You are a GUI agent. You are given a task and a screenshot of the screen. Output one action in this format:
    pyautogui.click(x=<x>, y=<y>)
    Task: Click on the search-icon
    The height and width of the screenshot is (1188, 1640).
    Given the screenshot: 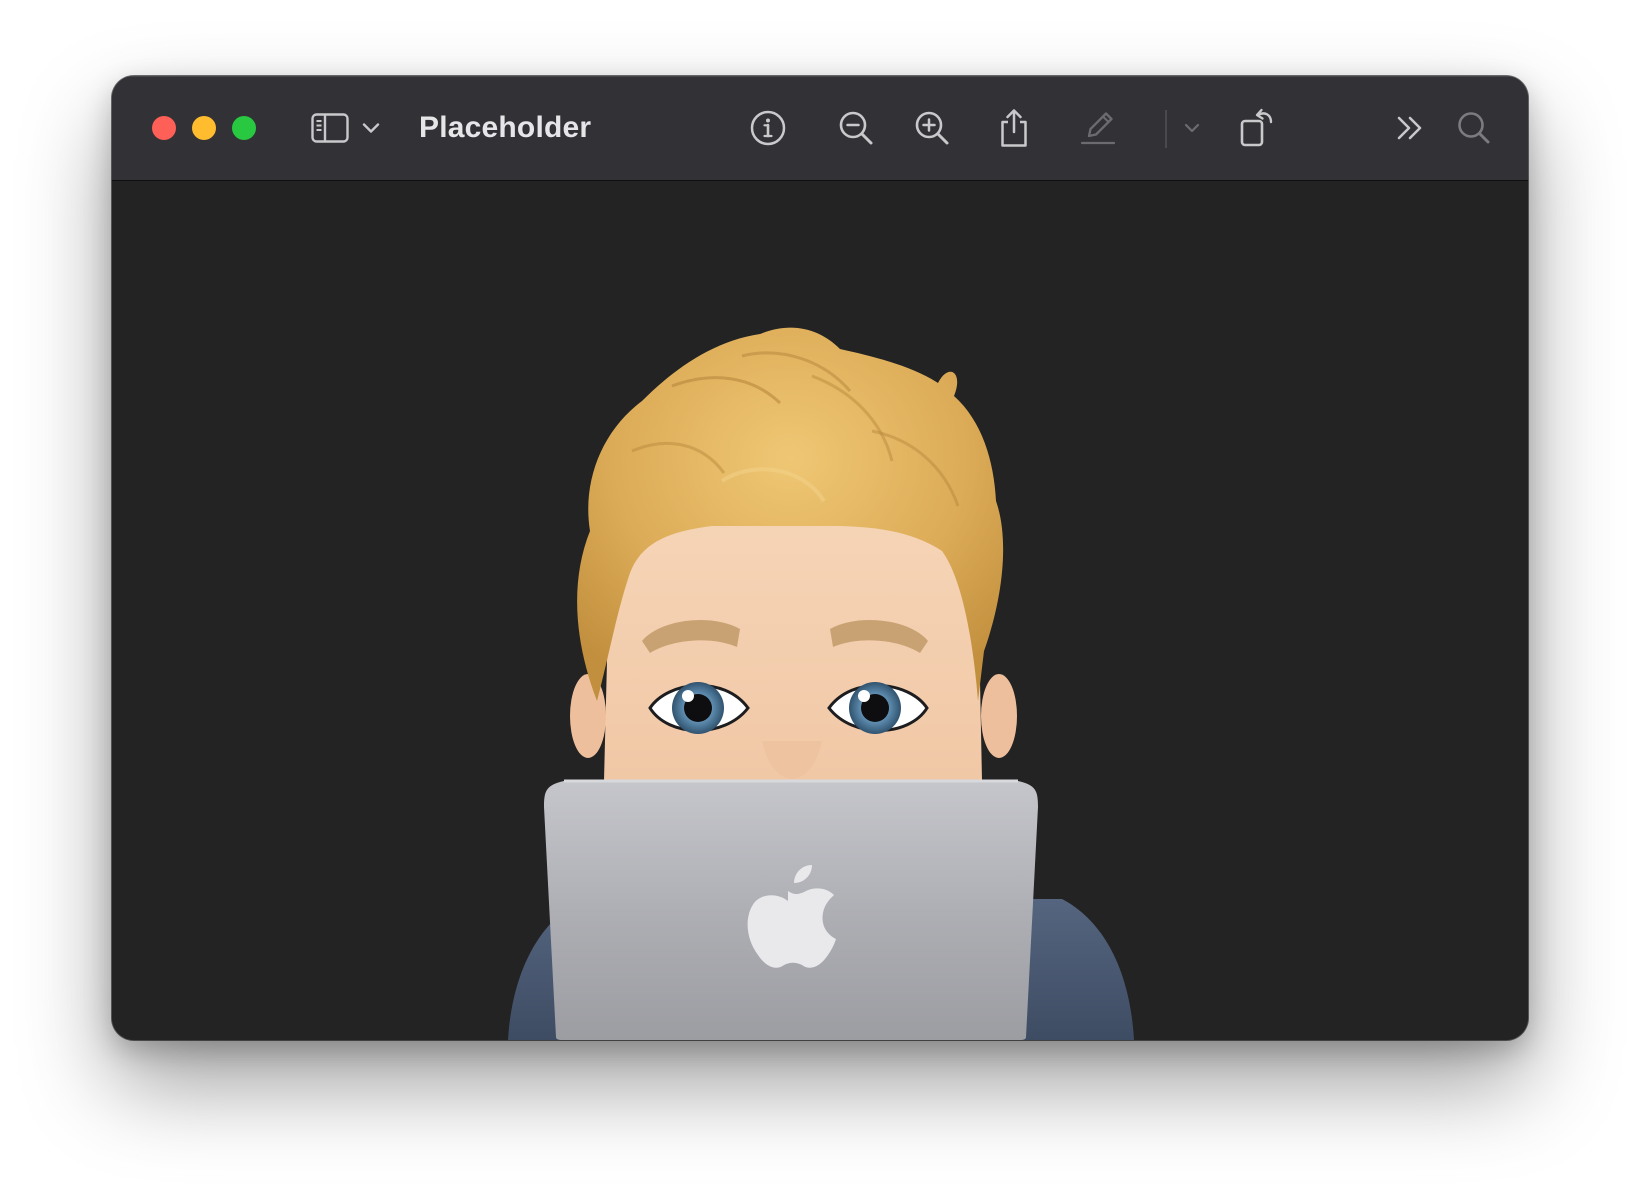 What is the action you would take?
    pyautogui.click(x=1474, y=128)
    